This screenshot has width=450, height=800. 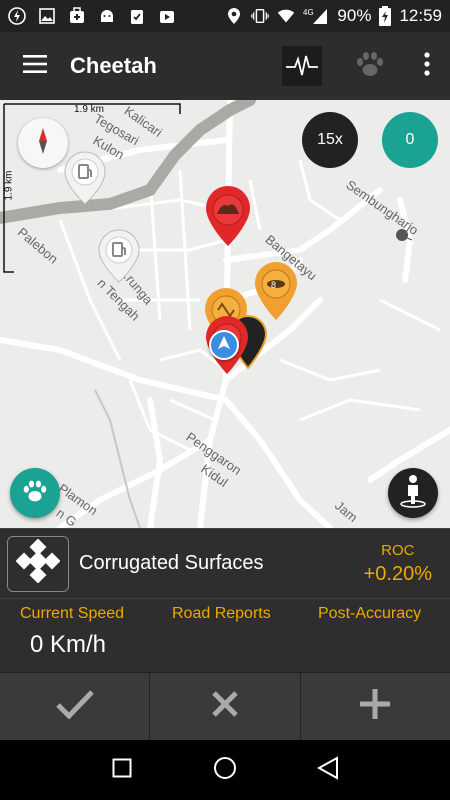 I want to click on scale-label-side: 1.9 km, so click(x=9, y=185).